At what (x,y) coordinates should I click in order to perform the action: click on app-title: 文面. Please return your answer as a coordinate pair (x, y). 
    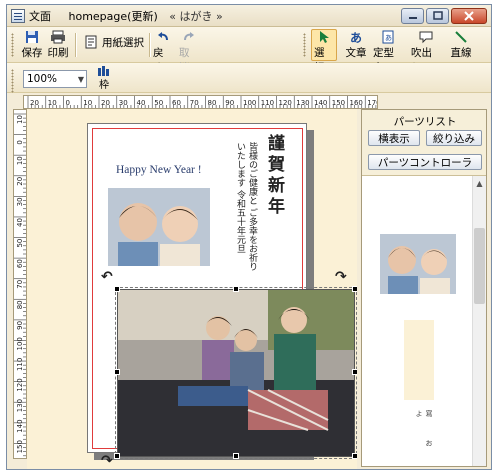
    Looking at the image, I should click on (40, 16).